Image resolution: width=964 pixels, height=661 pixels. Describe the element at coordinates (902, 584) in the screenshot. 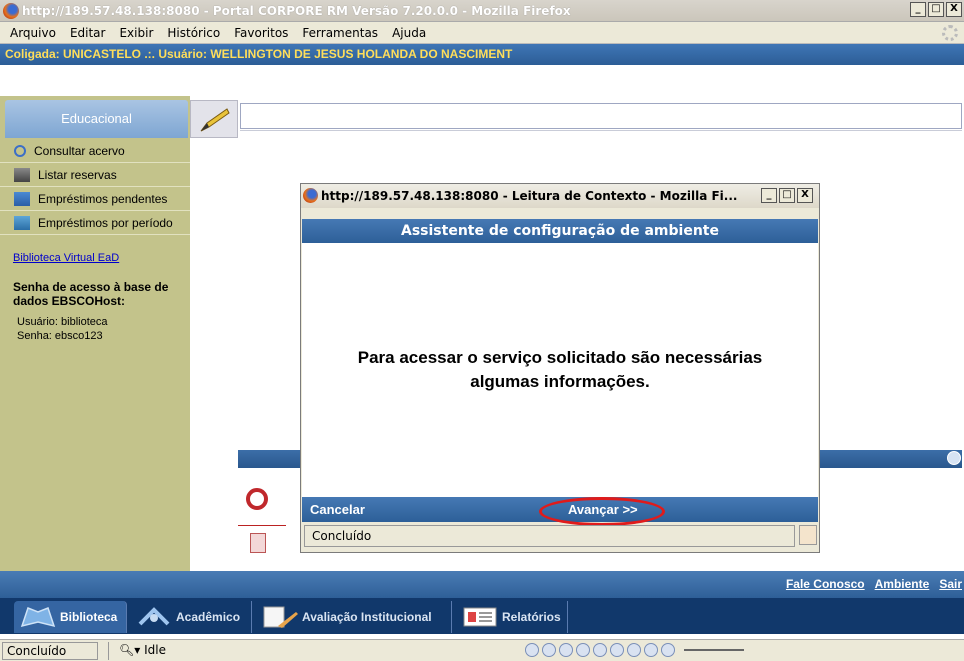

I see `ambiente-link: Ambiente` at that location.